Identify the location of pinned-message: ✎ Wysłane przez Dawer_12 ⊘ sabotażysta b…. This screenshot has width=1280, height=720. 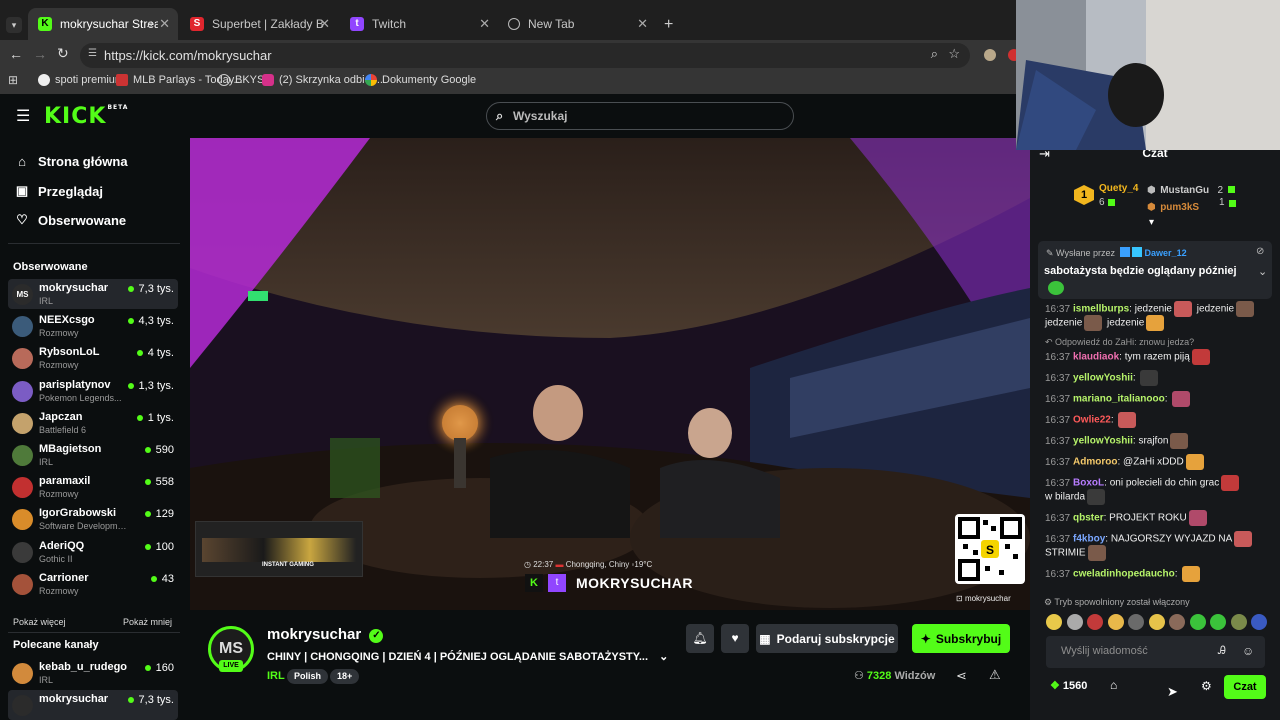
(1155, 270).